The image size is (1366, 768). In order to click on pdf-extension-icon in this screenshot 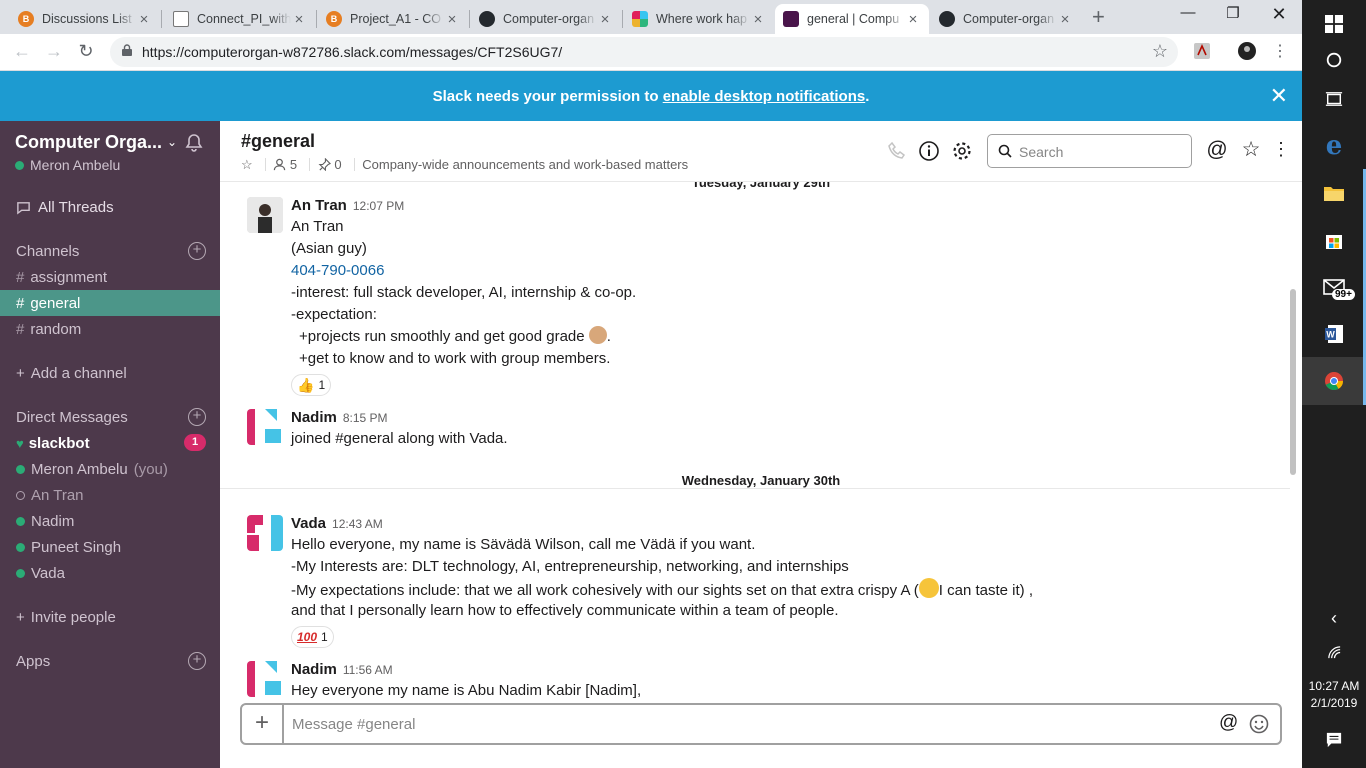, I will do `click(1202, 51)`.